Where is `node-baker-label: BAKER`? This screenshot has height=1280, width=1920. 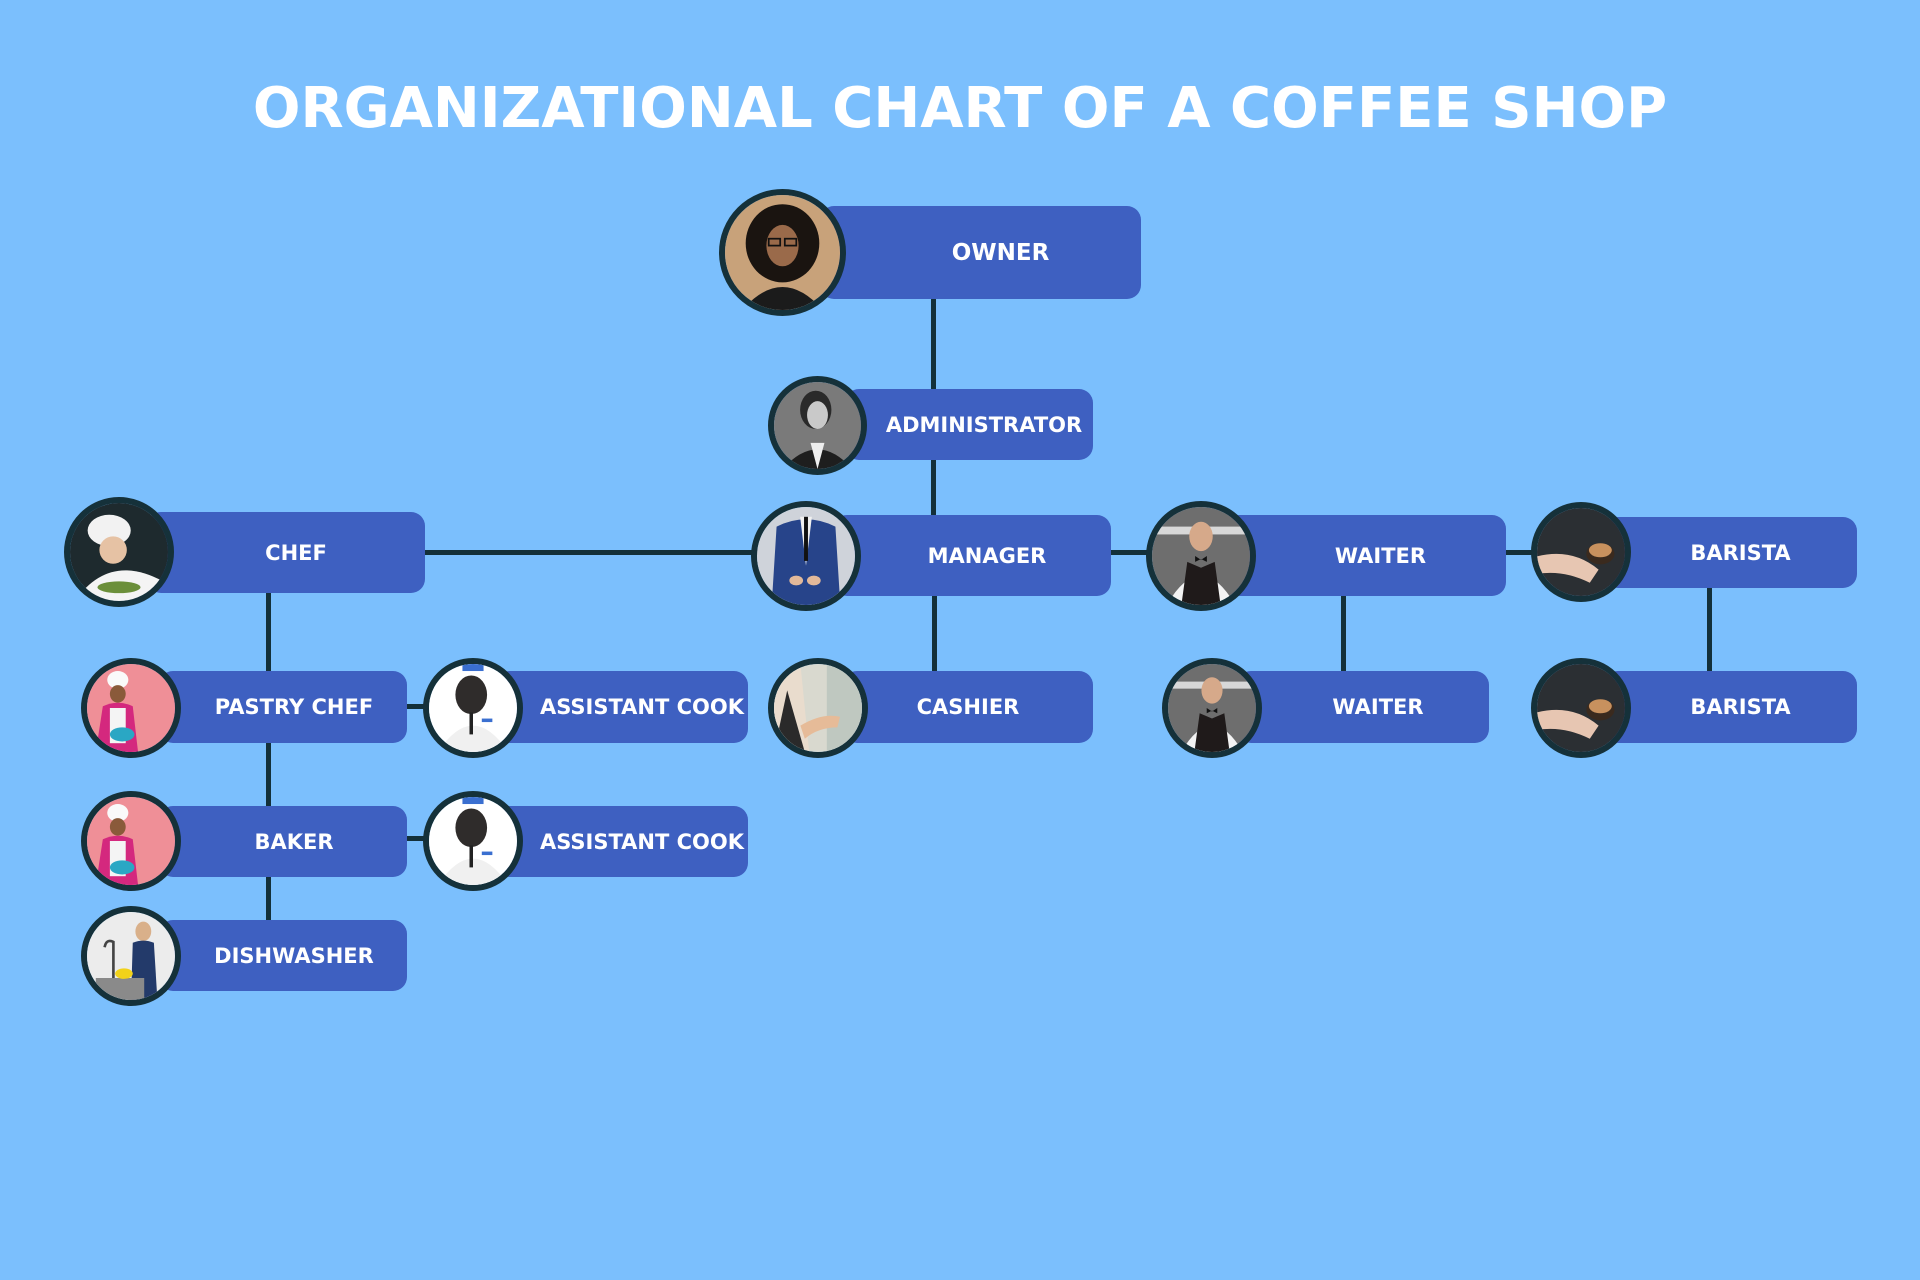 node-baker-label: BAKER is located at coordinates (294, 841).